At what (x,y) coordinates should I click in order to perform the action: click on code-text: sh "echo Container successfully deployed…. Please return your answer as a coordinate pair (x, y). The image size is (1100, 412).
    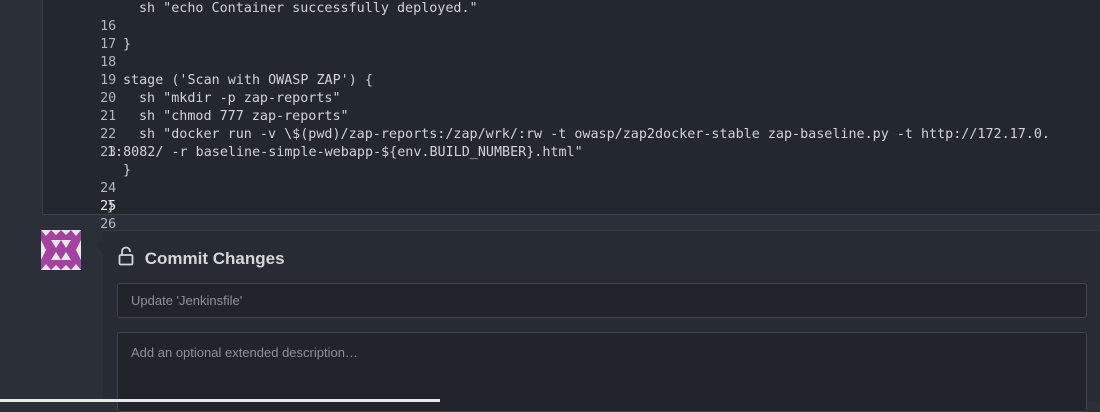
    Looking at the image, I should click on (308, 8).